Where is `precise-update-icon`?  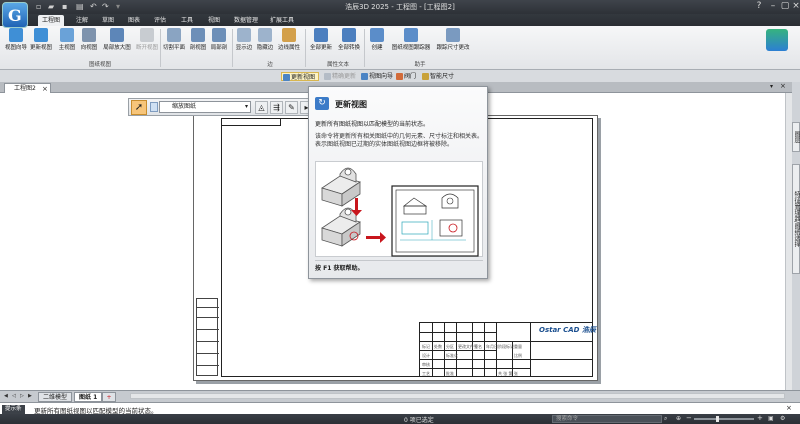
precise-update-icon is located at coordinates (327, 76).